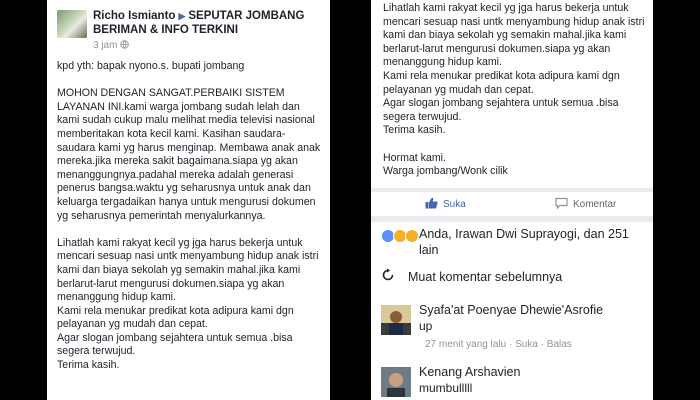  Describe the element at coordinates (400, 236) in the screenshot. I see `reaction-icons` at that location.